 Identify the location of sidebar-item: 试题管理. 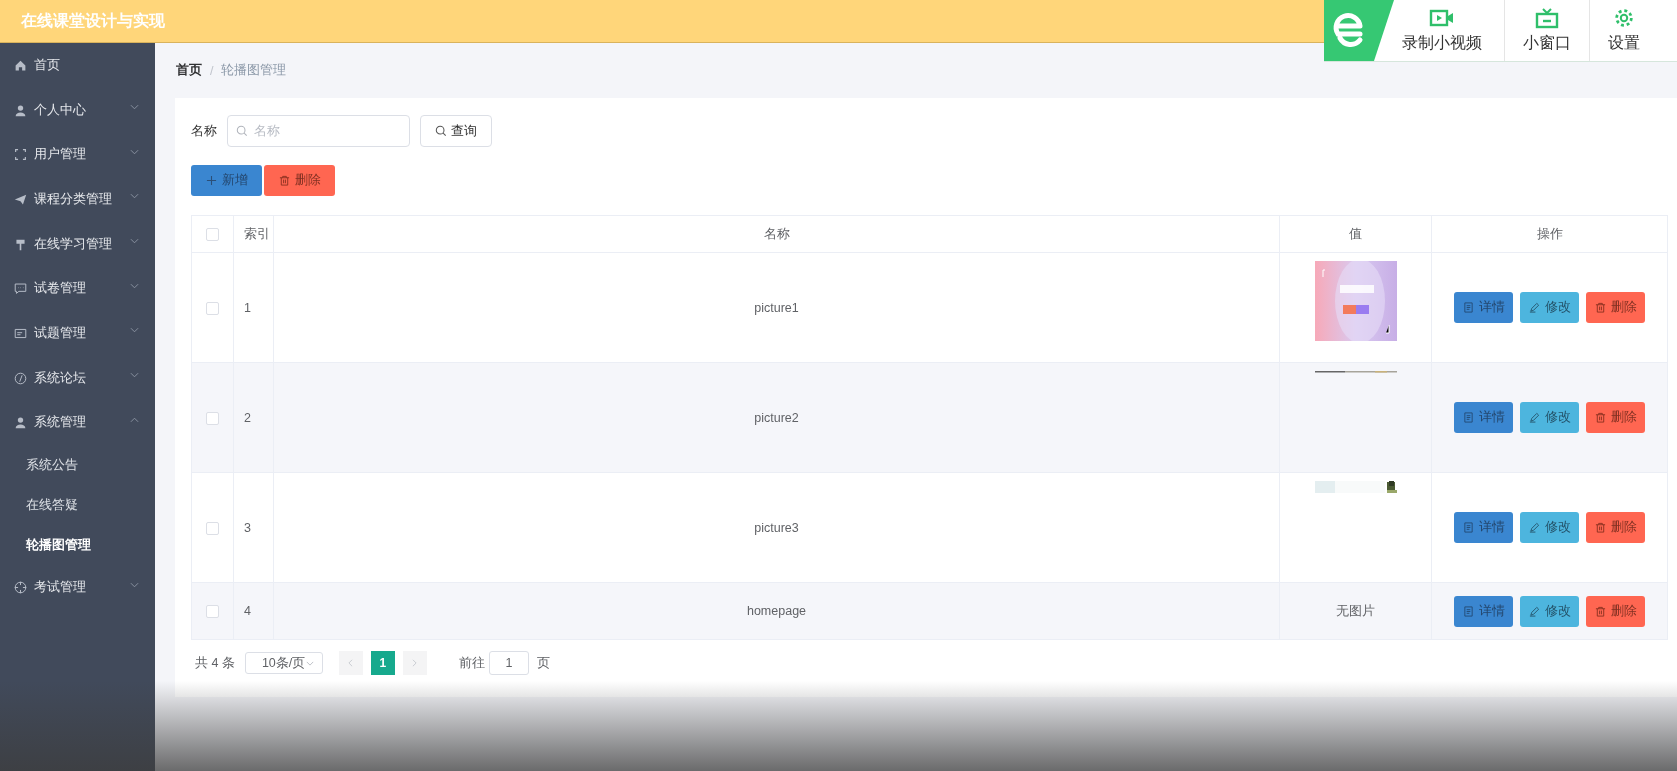
(77, 333).